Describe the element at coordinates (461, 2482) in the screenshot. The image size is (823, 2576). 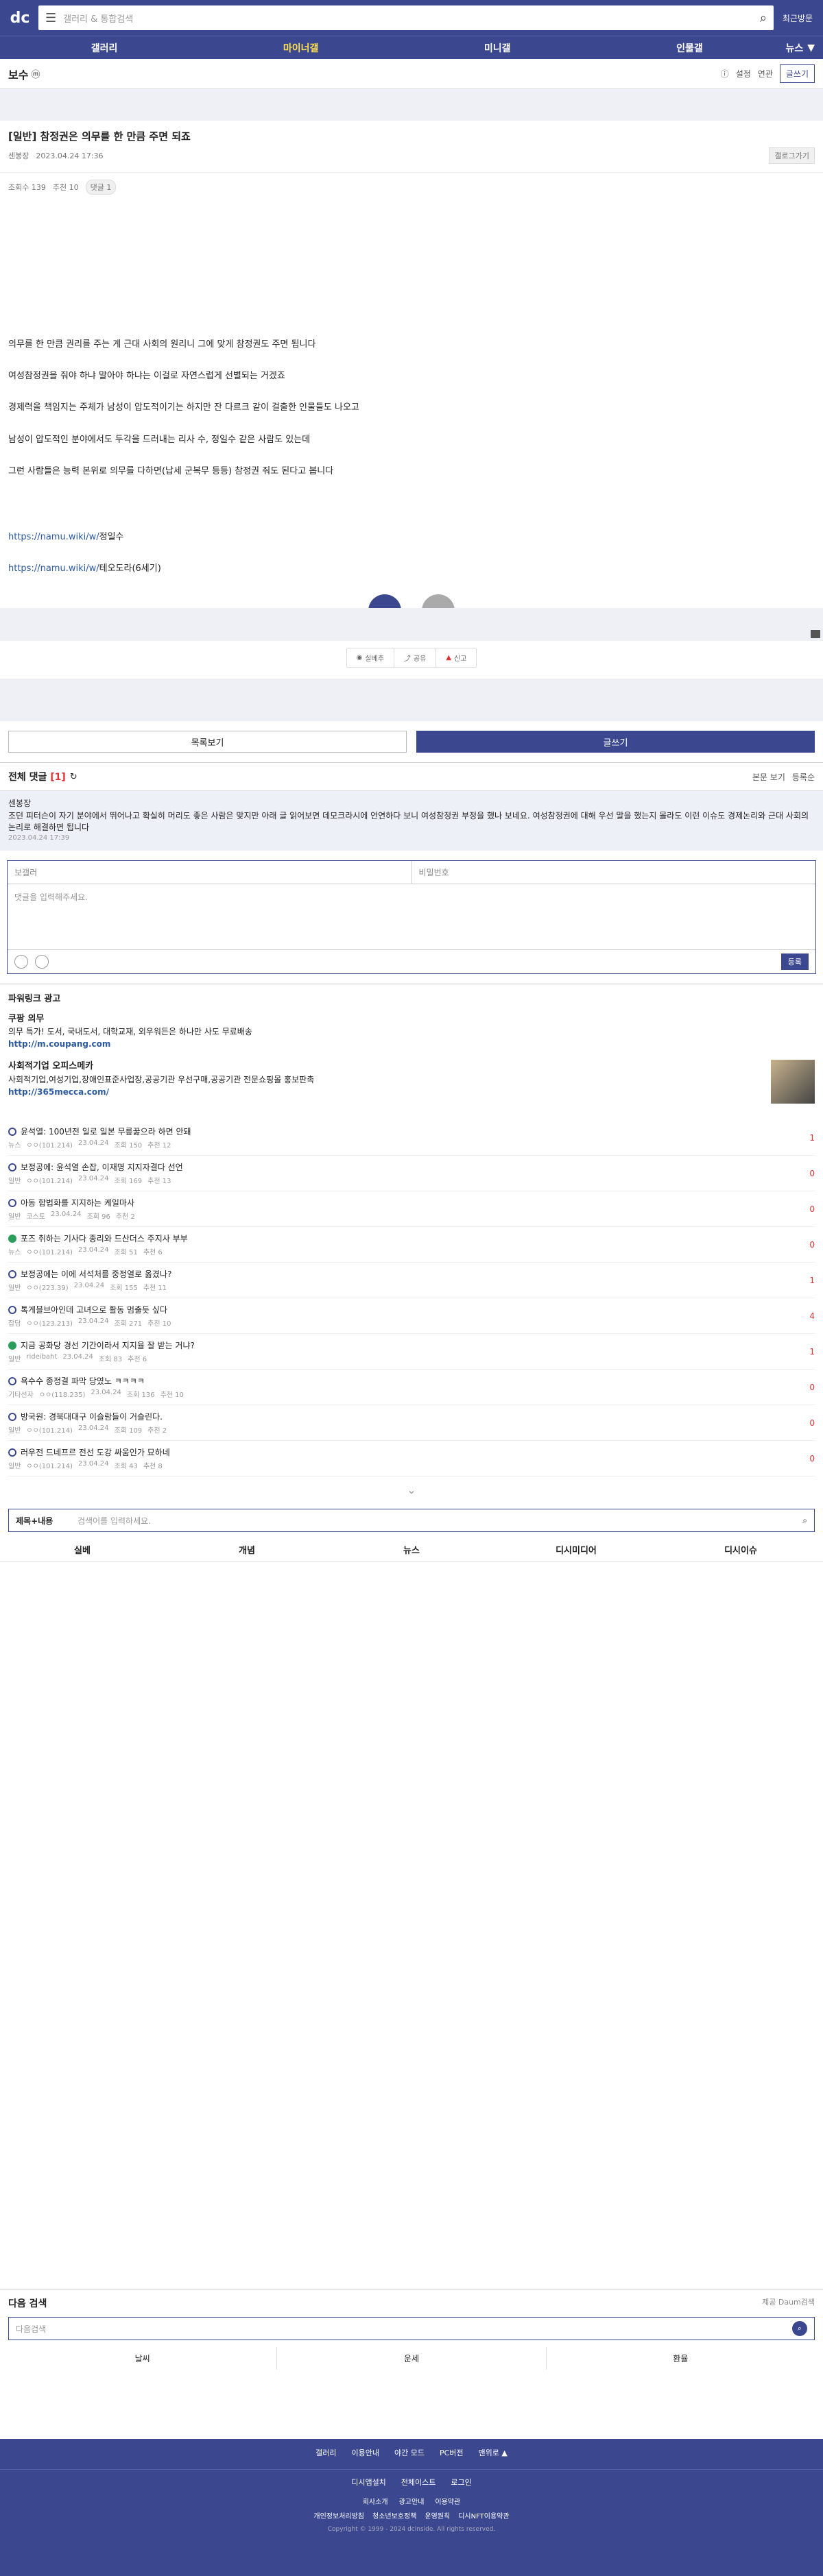
I see `footer-link: 로그인` at that location.